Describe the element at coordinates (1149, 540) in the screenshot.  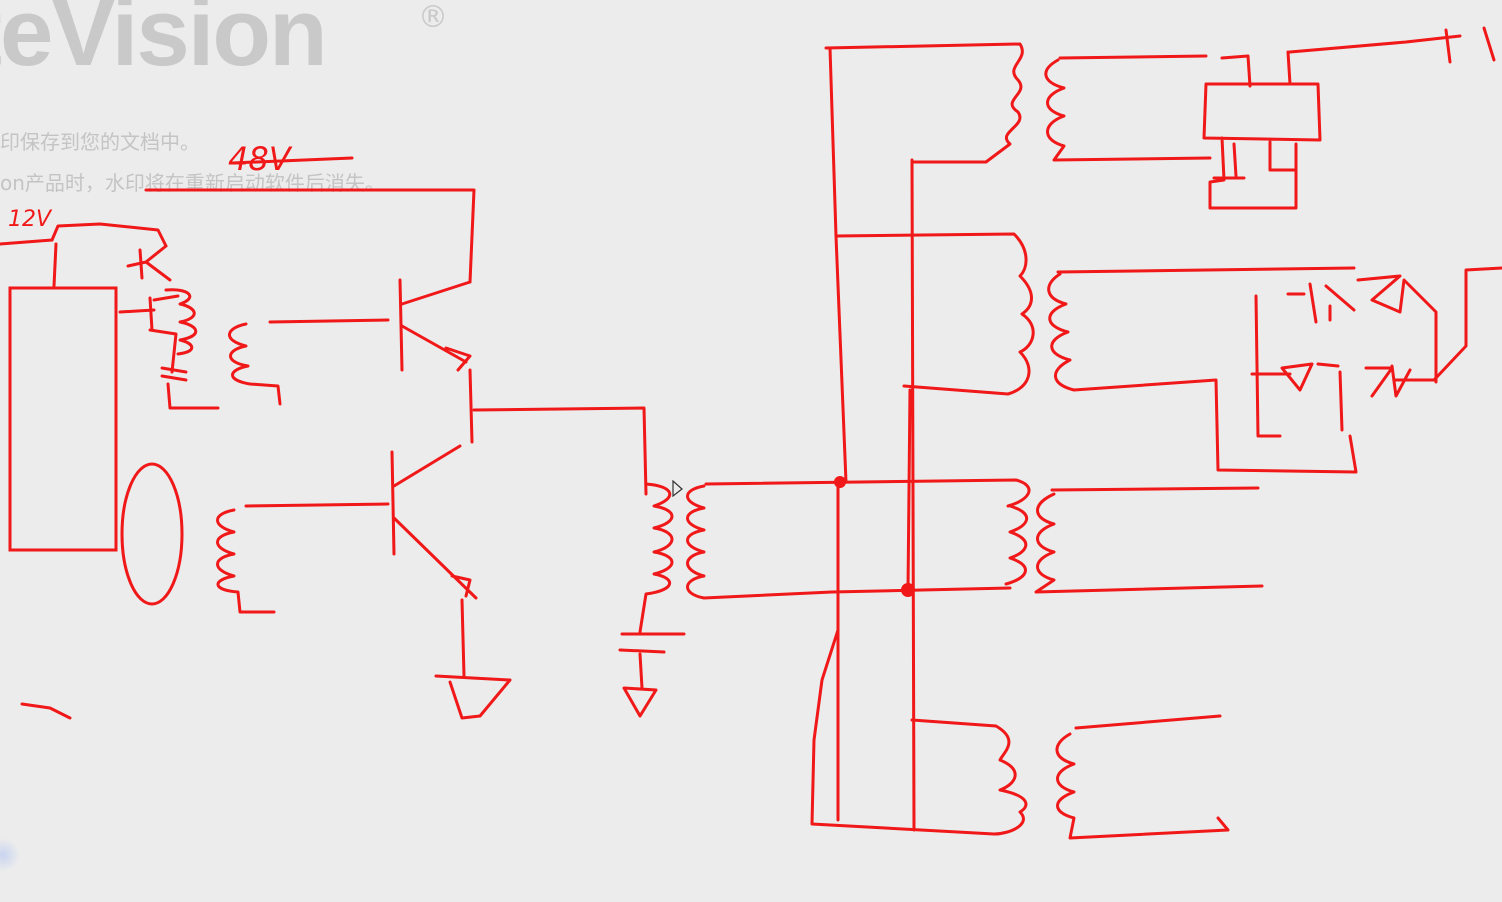
I see `output-coil-3-secondary` at that location.